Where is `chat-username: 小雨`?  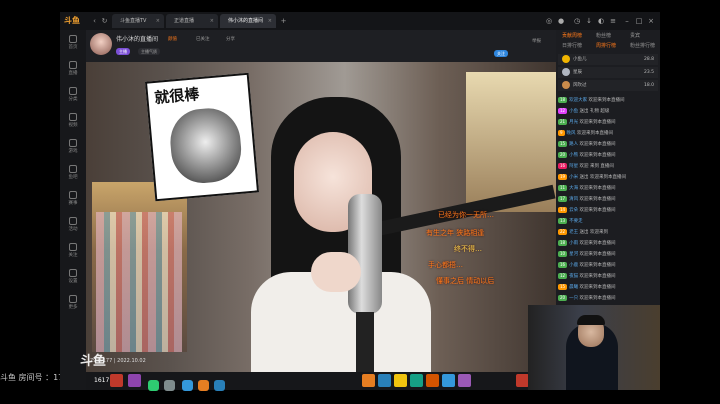
chat-username: 小雨 is located at coordinates (573, 243).